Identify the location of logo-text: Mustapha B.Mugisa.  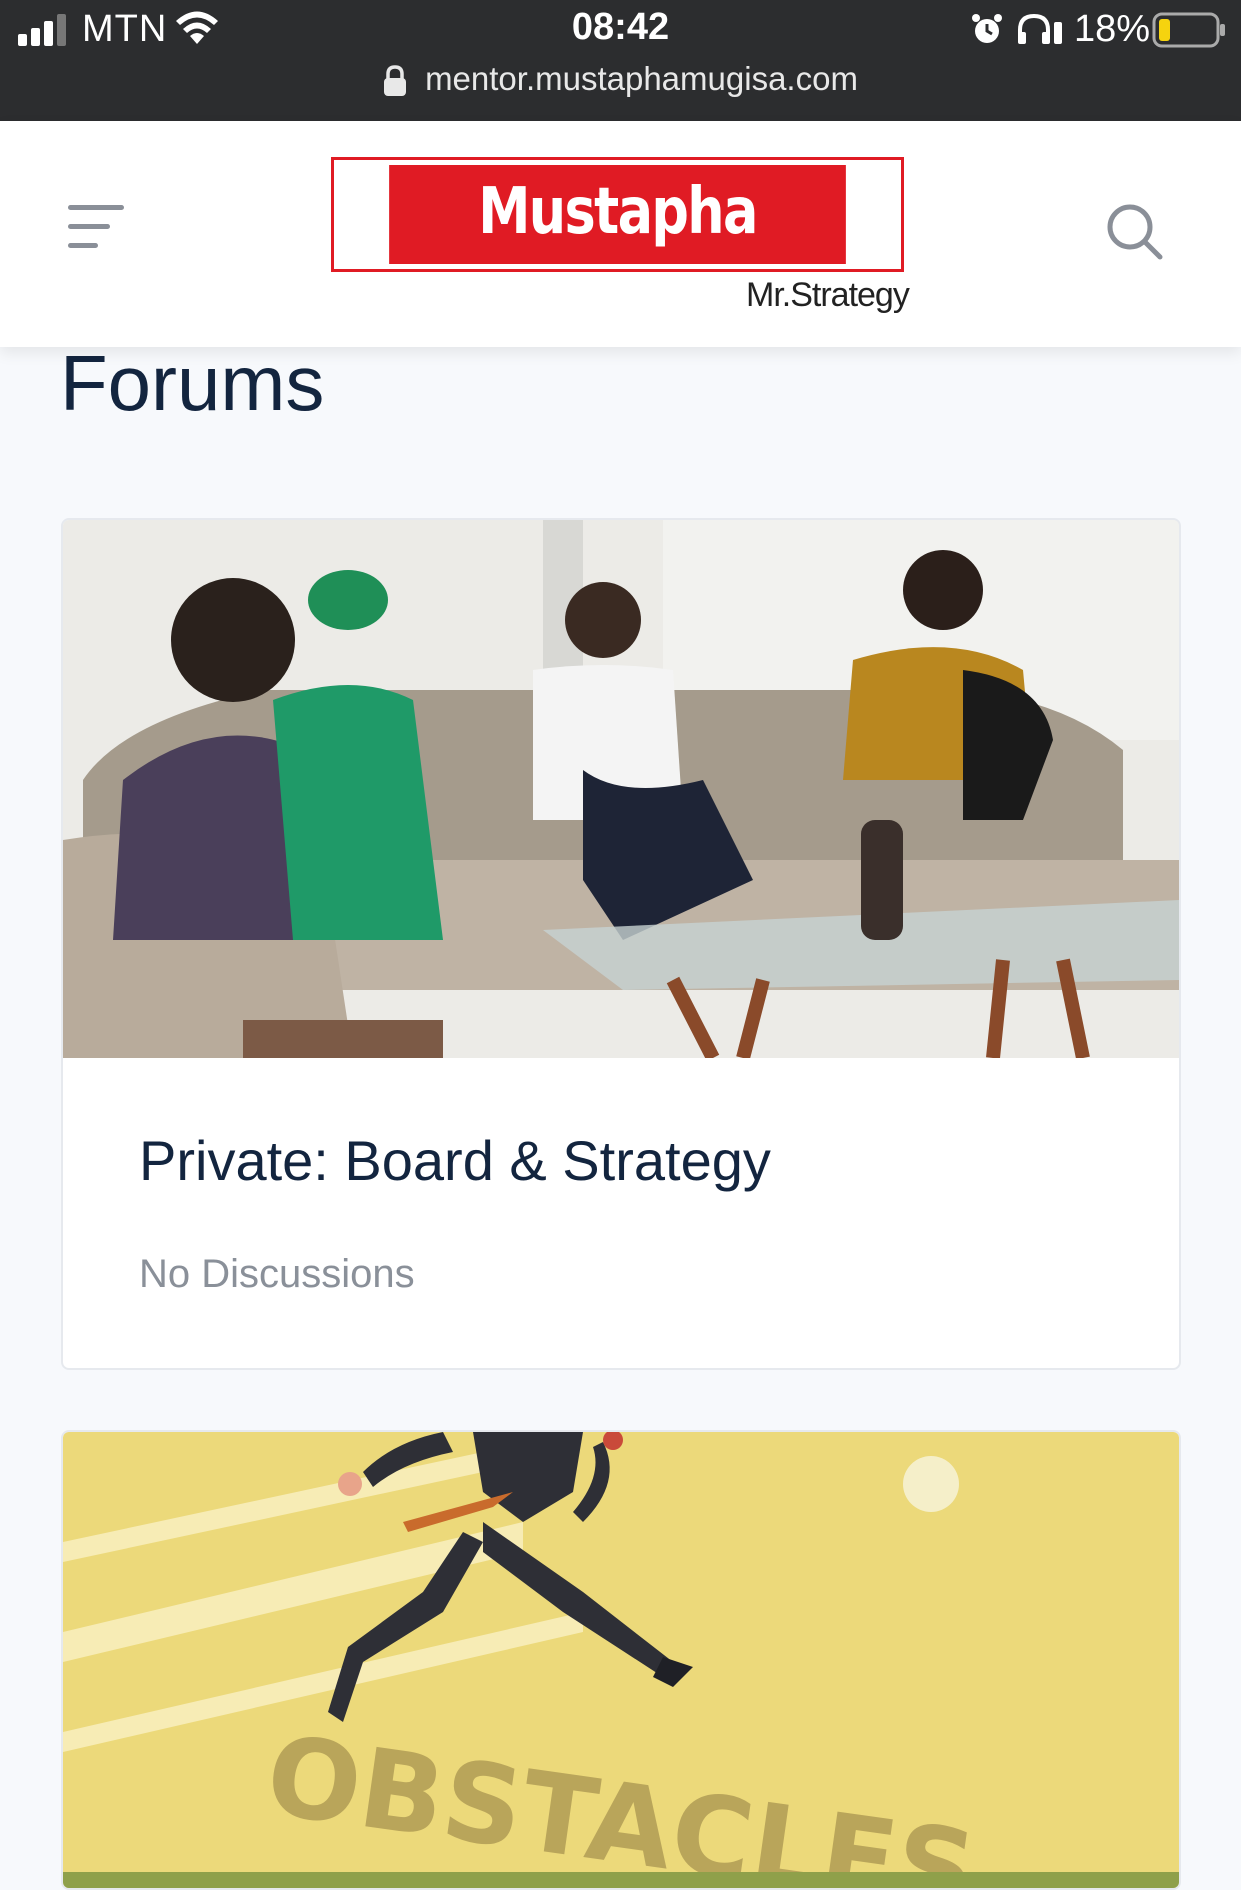
(617, 254).